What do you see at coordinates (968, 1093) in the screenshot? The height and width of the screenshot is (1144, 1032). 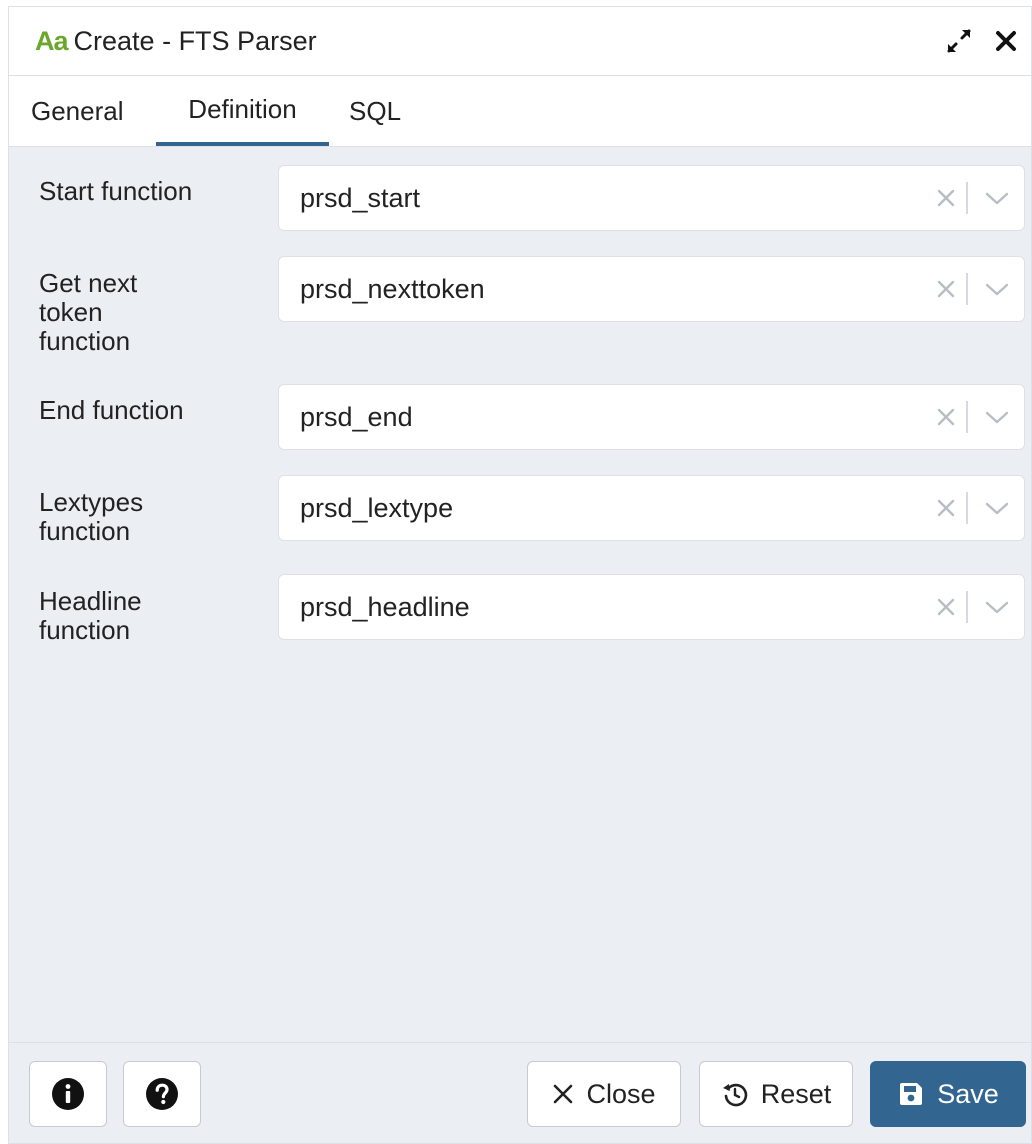 I see `save-button-label: Save` at bounding box center [968, 1093].